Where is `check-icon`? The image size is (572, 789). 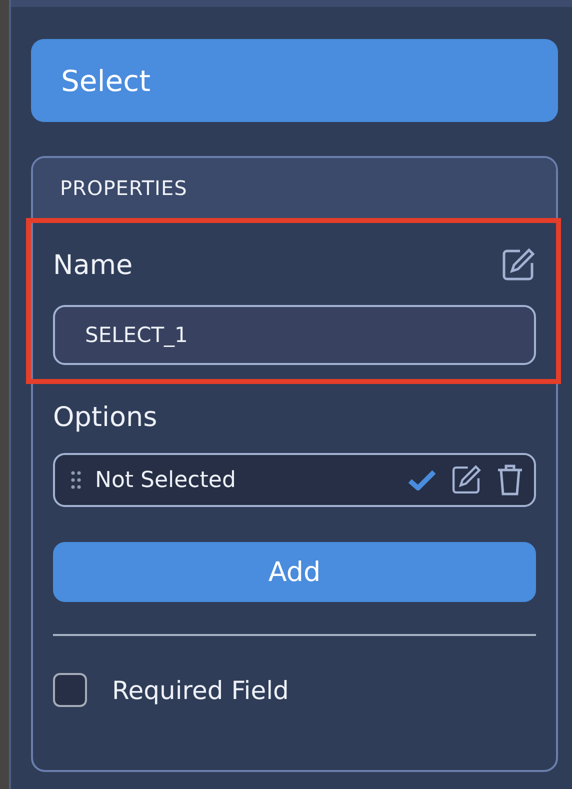 check-icon is located at coordinates (422, 480).